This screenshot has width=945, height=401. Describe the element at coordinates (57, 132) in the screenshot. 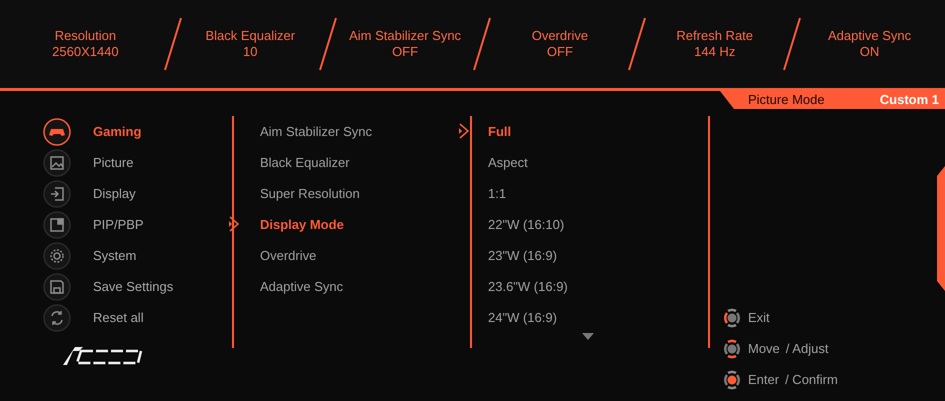

I see `gamepad-icon` at that location.